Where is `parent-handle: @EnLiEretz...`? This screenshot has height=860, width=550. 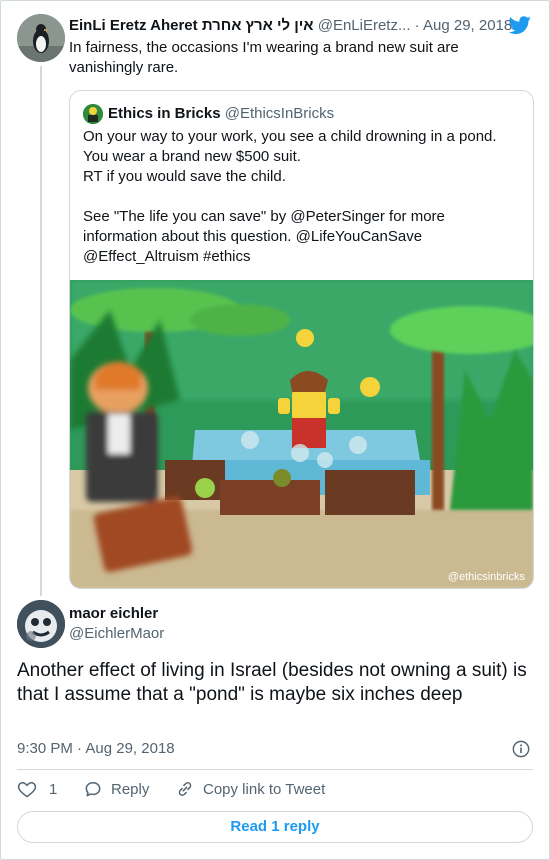 parent-handle: @EnLiEretz... is located at coordinates (364, 25).